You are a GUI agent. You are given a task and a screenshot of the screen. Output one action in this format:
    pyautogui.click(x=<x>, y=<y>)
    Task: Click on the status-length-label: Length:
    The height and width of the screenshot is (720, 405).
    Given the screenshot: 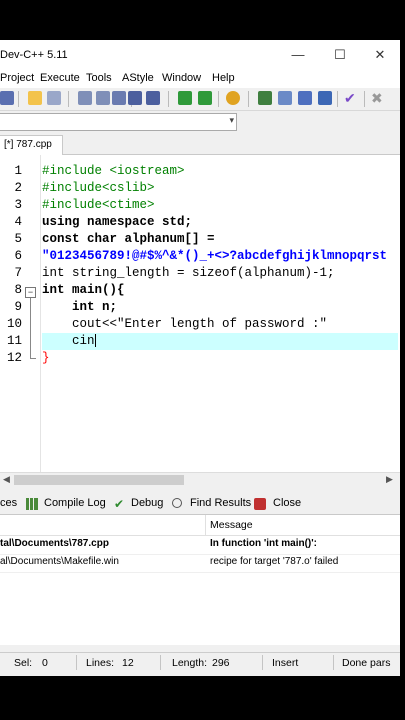 What is the action you would take?
    pyautogui.click(x=190, y=663)
    